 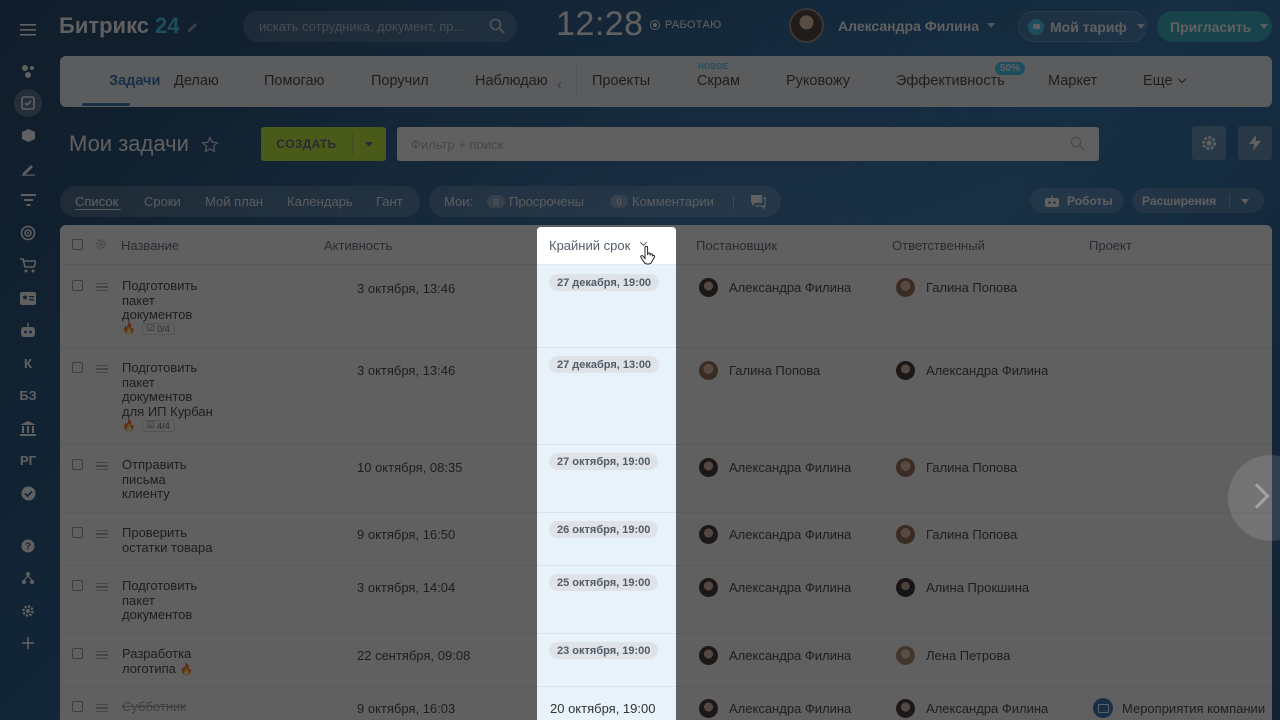 I want to click on burger-icon, so click(x=28, y=30).